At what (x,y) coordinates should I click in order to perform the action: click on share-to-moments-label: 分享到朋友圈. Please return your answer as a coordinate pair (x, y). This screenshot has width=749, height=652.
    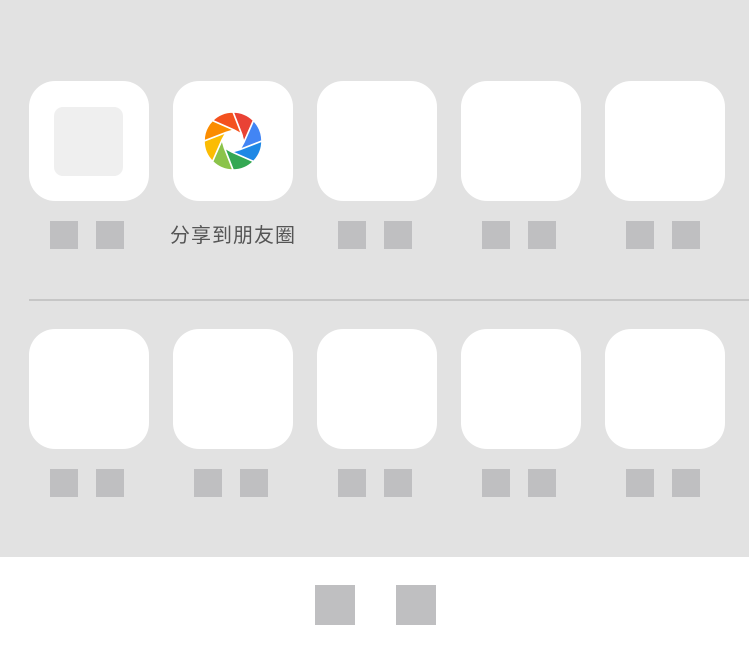
    Looking at the image, I should click on (233, 235).